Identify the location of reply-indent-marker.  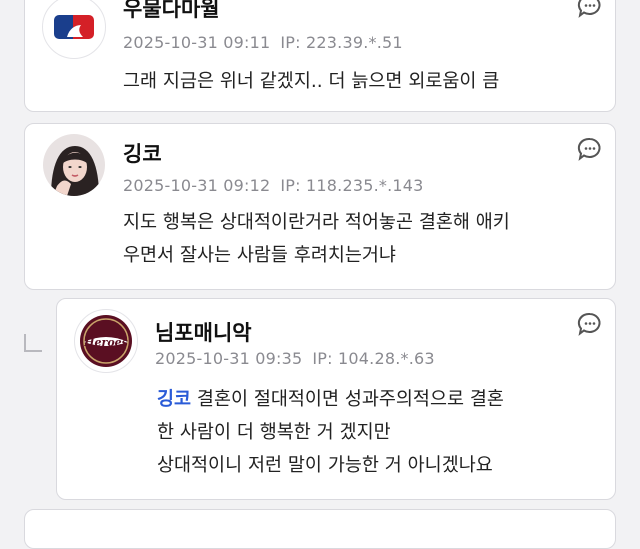
(33, 343).